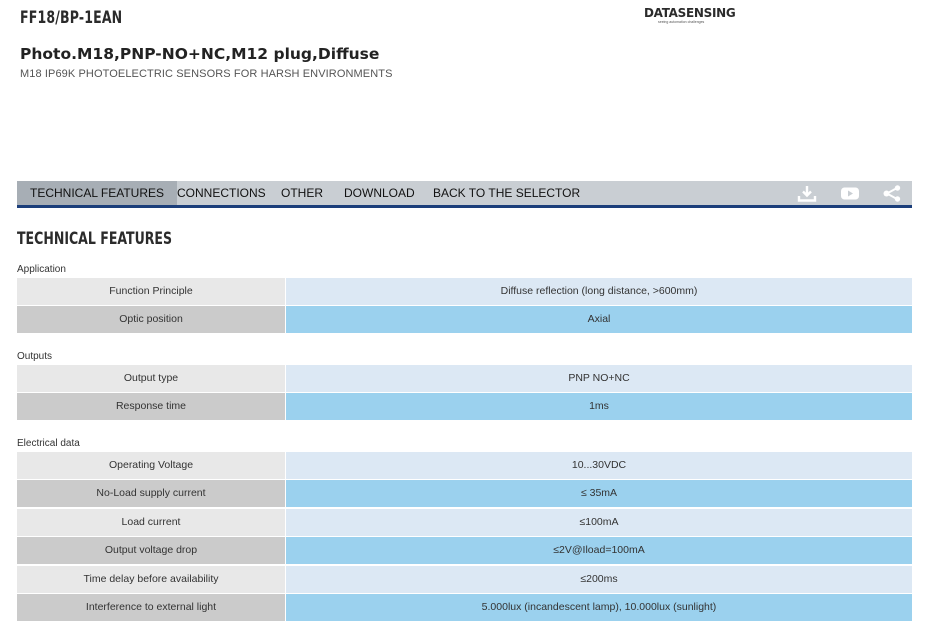 The image size is (931, 627). Describe the element at coordinates (151, 406) in the screenshot. I see `spec-key: Response time` at that location.